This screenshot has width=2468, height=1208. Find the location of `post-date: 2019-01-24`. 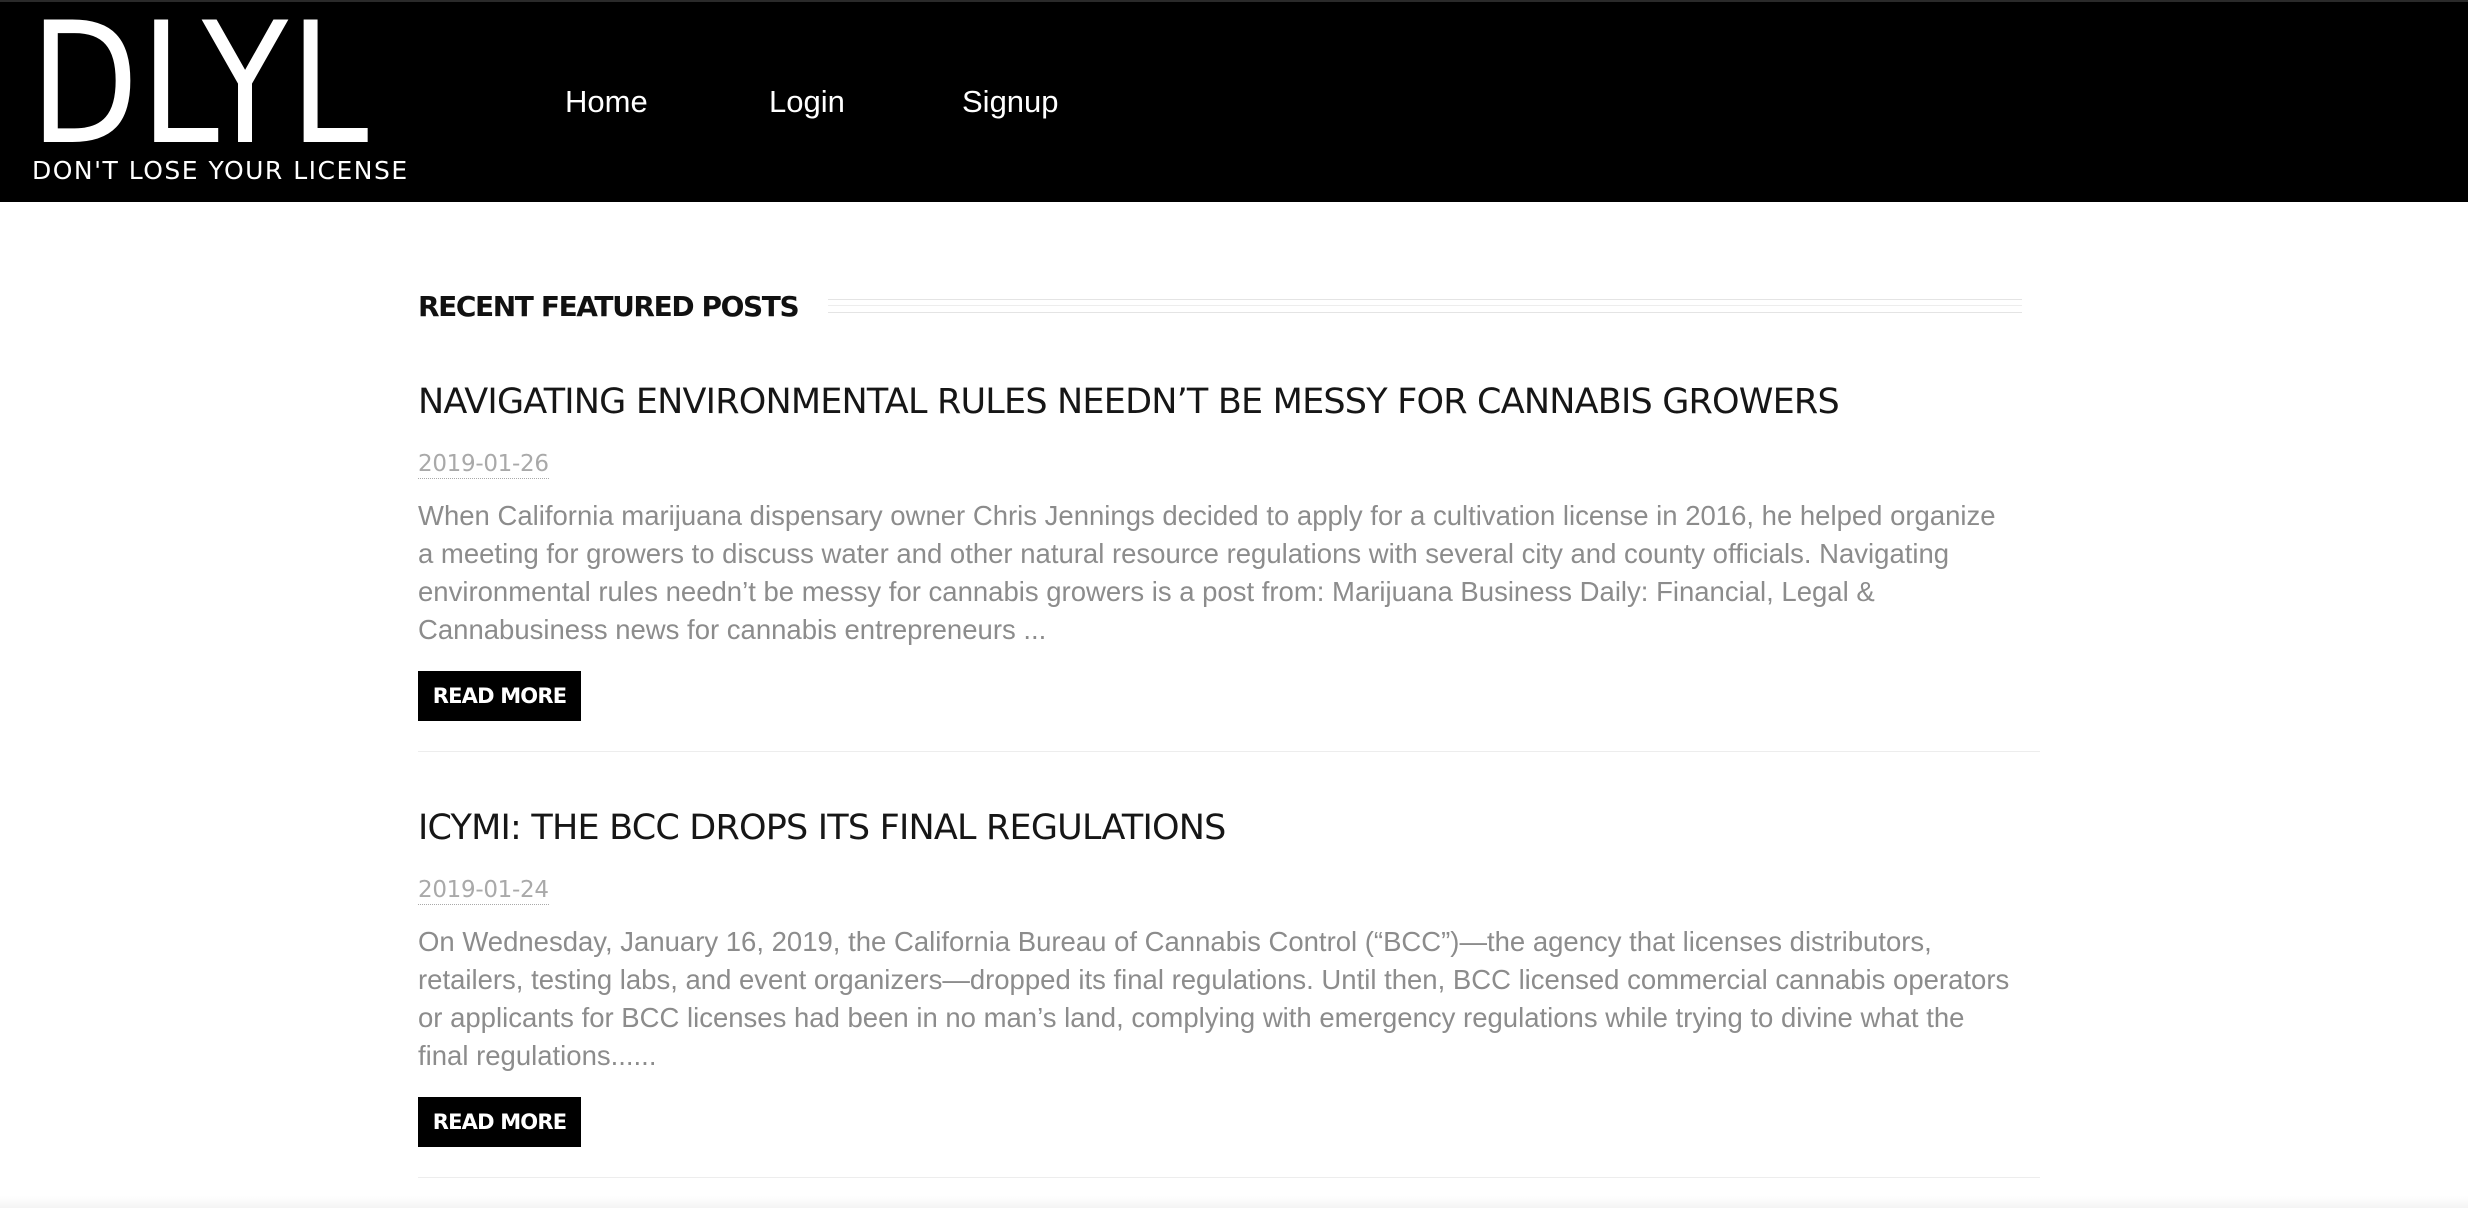

post-date: 2019-01-24 is located at coordinates (483, 891).